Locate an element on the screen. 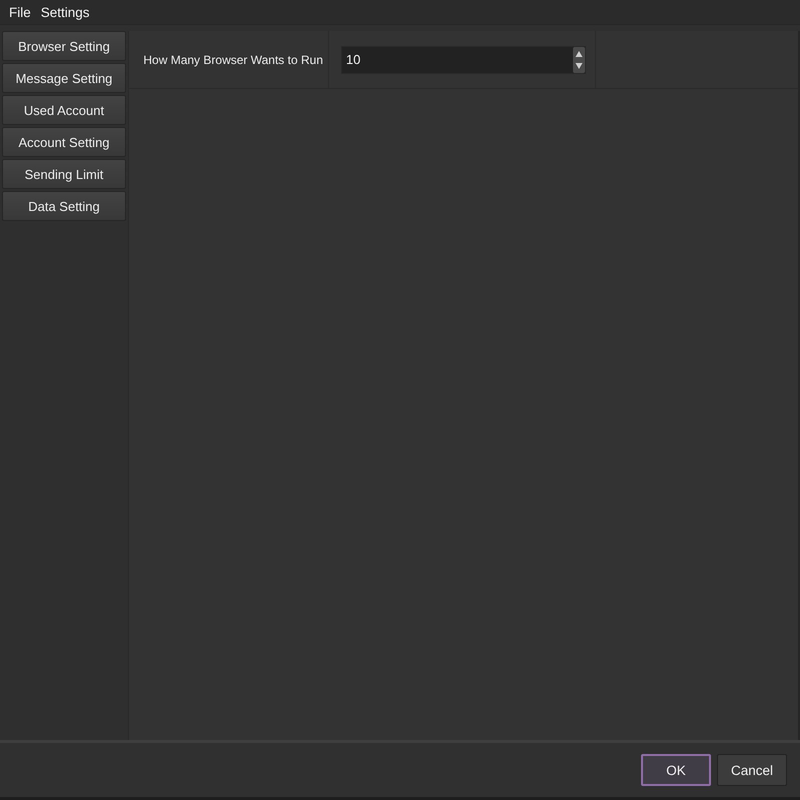 Image resolution: width=800 pixels, height=800 pixels. sidebar-button: Message Setting is located at coordinates (64, 78).